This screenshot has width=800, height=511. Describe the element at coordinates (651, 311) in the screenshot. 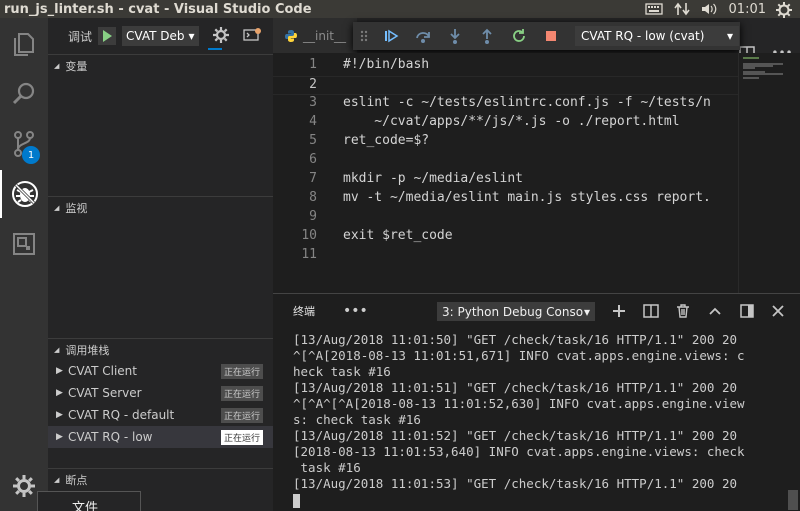

I see `split-terminal-icon` at that location.